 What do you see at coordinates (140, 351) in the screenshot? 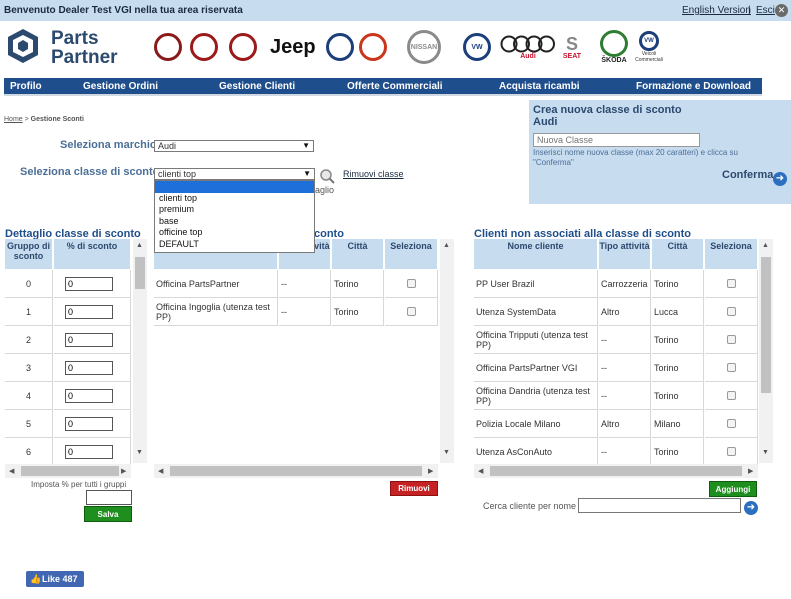
I see `detail-vscroll: ▲ ▼` at bounding box center [140, 351].